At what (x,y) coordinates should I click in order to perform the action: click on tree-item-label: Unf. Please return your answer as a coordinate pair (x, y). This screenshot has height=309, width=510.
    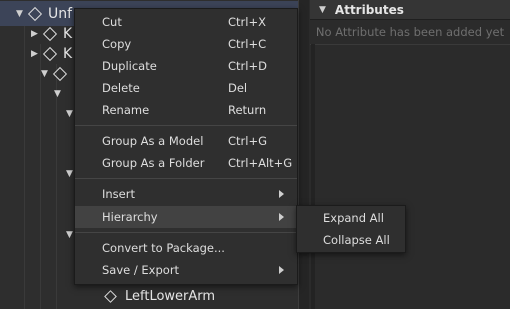
    Looking at the image, I should click on (60, 14).